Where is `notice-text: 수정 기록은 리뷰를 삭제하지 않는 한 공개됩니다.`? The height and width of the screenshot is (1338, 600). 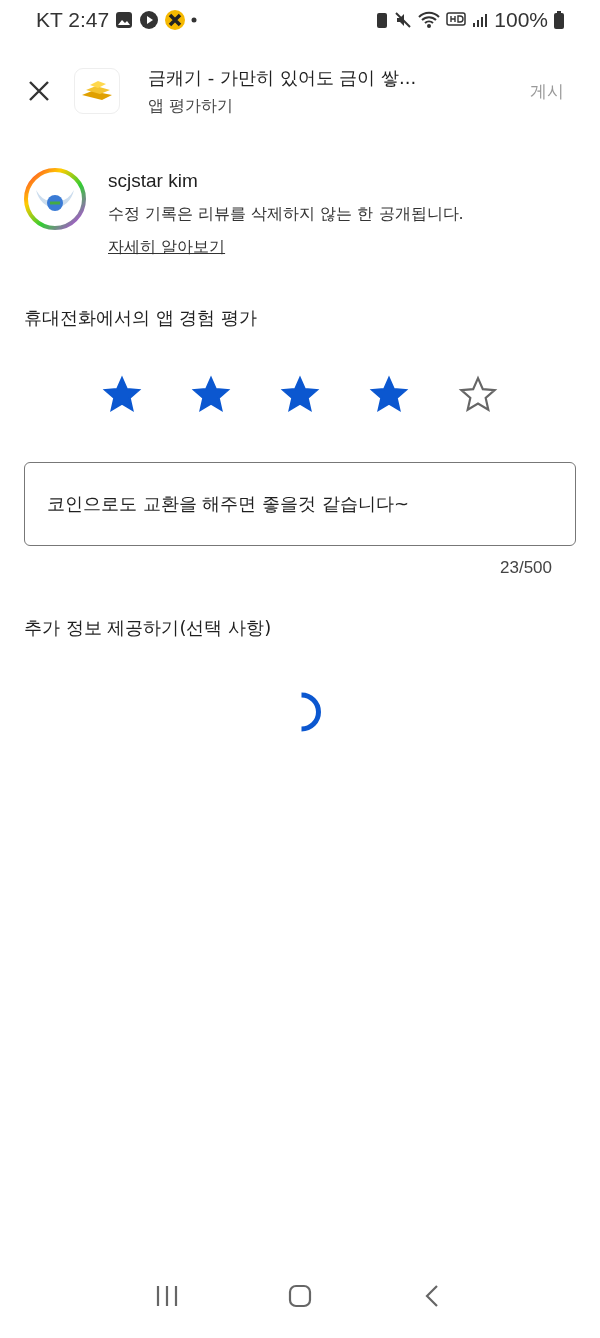 notice-text: 수정 기록은 리뷰를 삭제하지 않는 한 공개됩니다. is located at coordinates (286, 214).